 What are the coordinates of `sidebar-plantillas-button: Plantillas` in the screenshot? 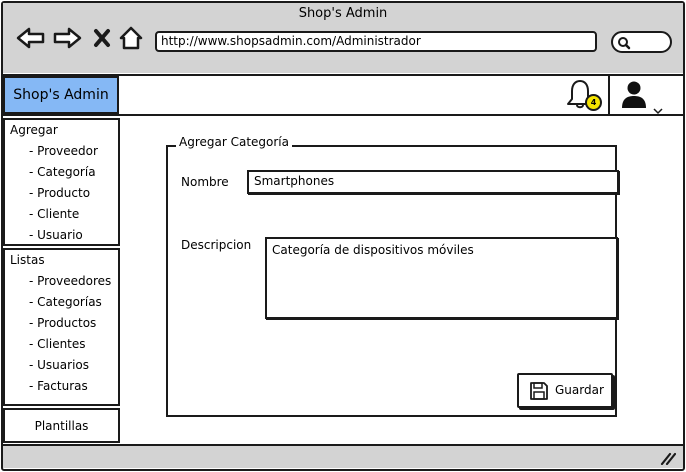 It's located at (61, 425).